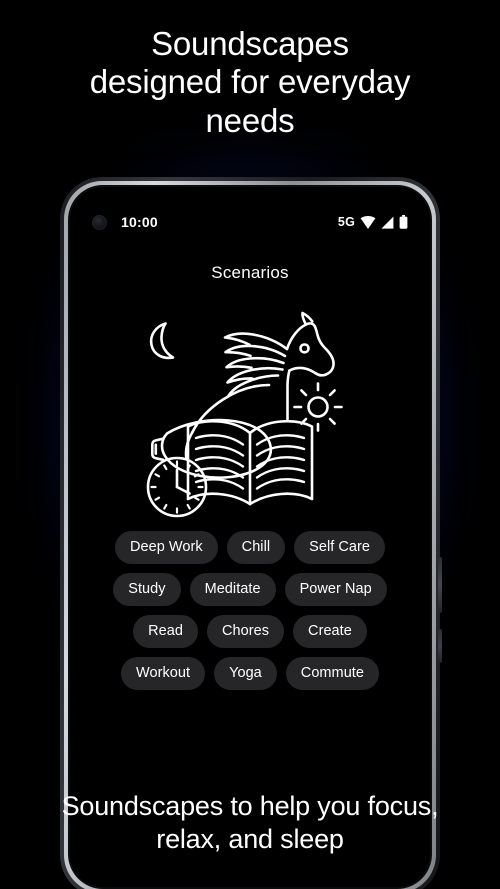  What do you see at coordinates (335, 589) in the screenshot?
I see `scenario-chip-power-nap: Power Nap` at bounding box center [335, 589].